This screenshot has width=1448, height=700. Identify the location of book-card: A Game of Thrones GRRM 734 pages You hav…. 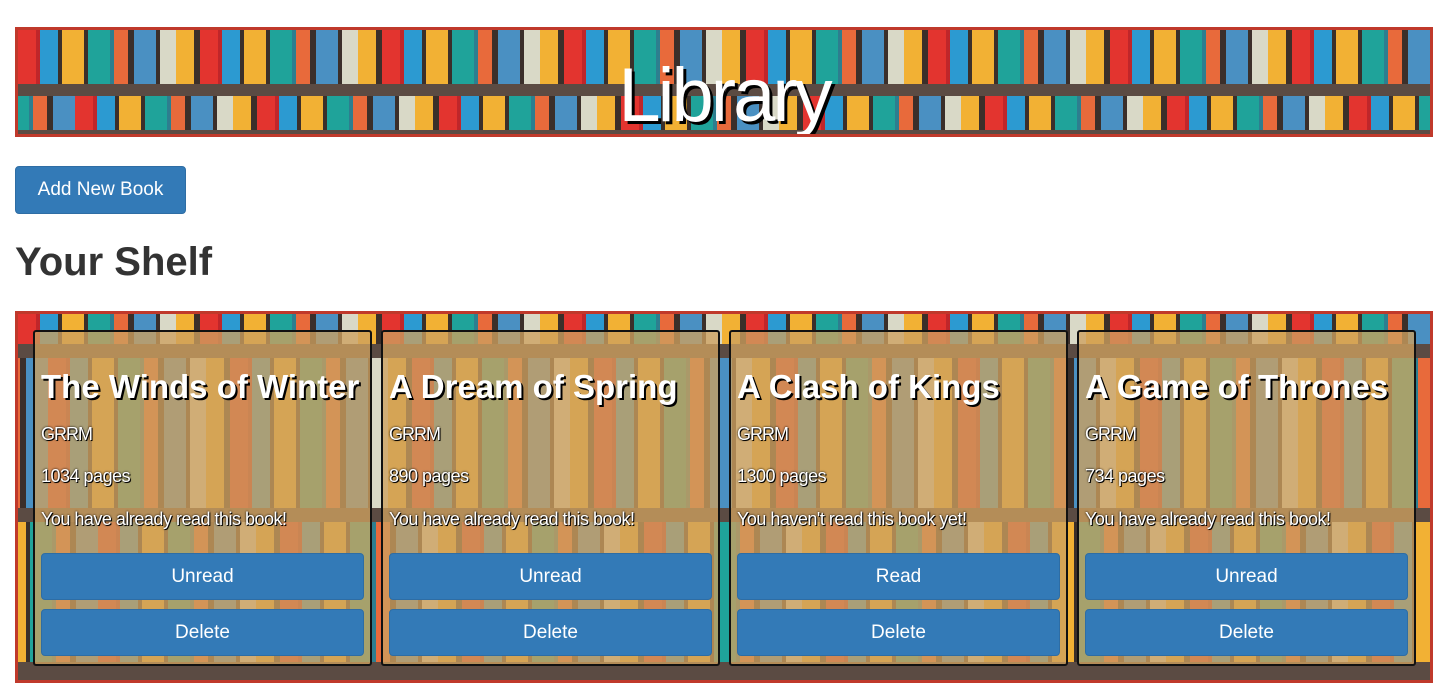
(1246, 498).